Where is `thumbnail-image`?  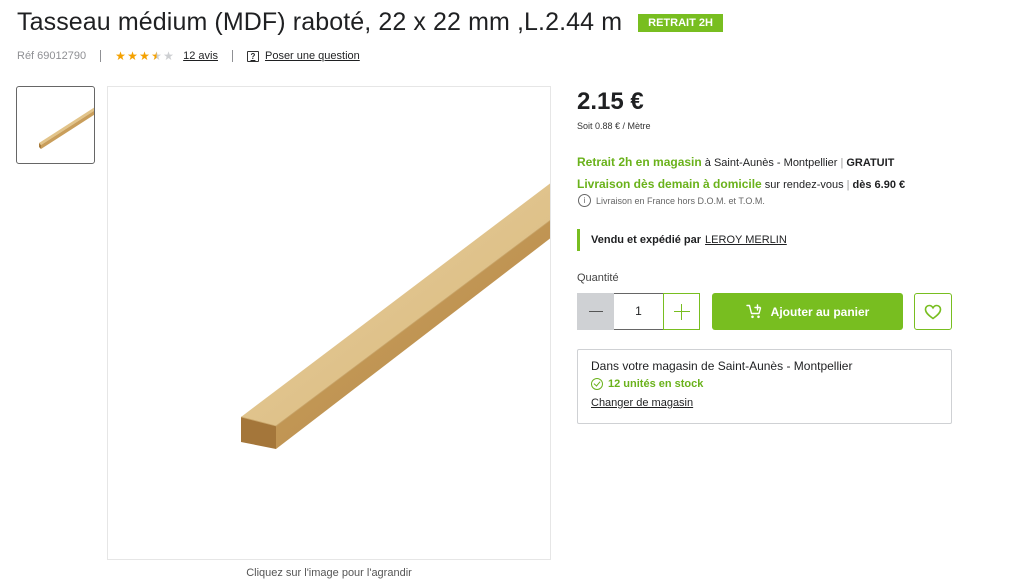 thumbnail-image is located at coordinates (55, 125).